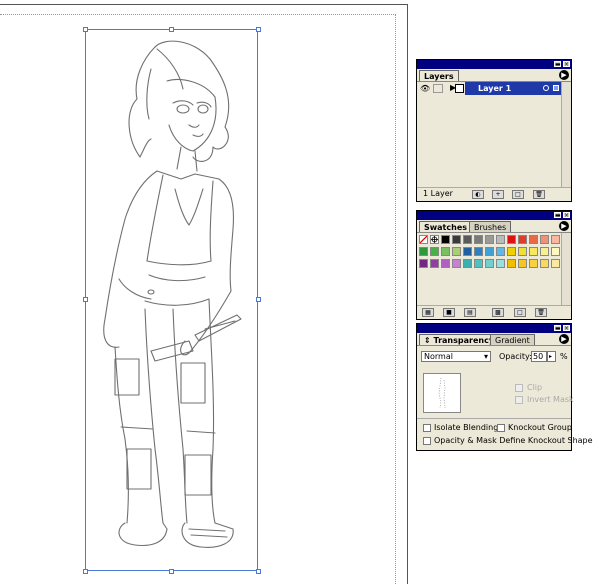 The width and height of the screenshot is (600, 584). I want to click on knockout-group-checkbox, so click(501, 428).